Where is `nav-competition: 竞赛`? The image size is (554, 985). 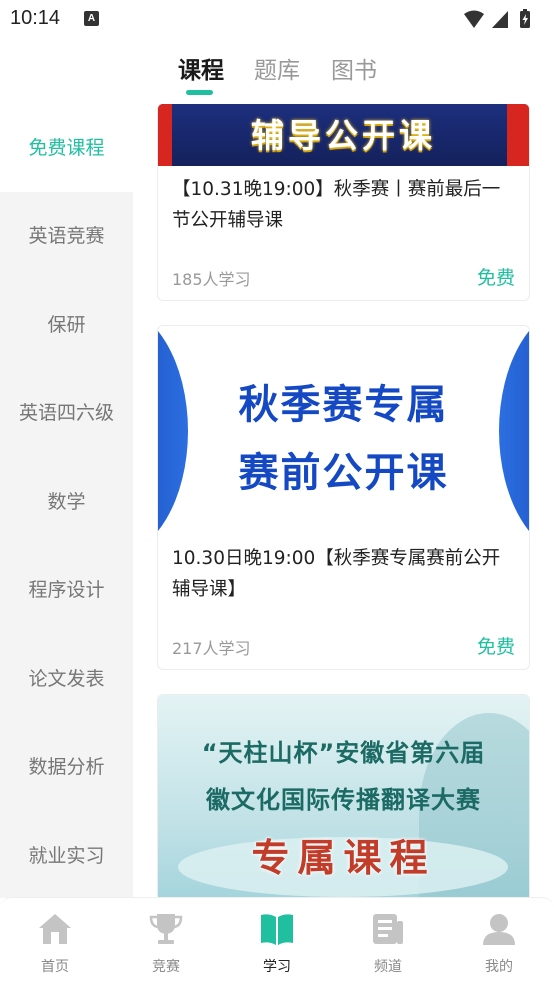
nav-competition: 竞赛 is located at coordinates (166, 941).